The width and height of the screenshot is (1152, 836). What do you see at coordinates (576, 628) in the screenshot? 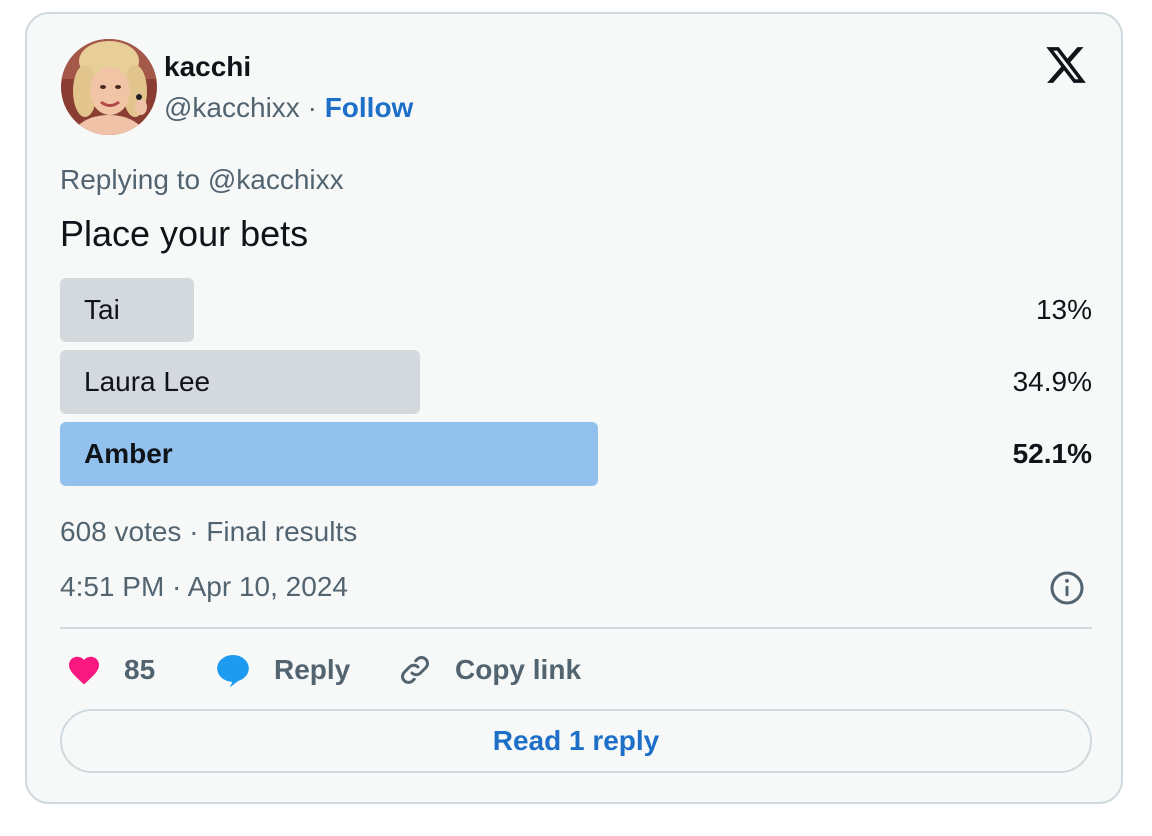
I see `divider` at bounding box center [576, 628].